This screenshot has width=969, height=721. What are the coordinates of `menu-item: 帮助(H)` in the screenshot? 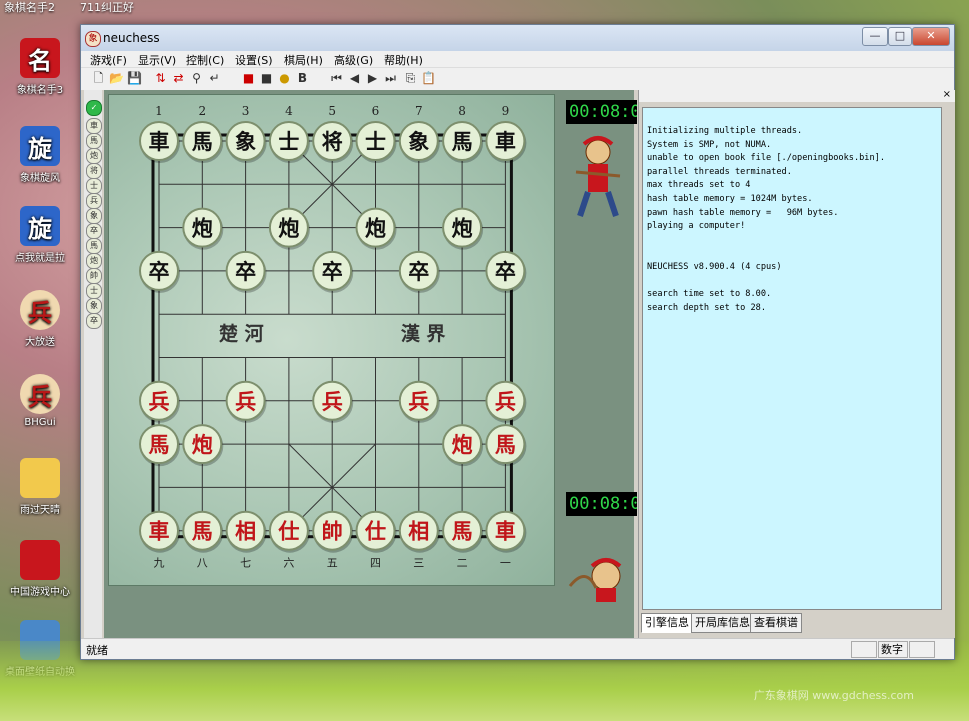 It's located at (403, 60).